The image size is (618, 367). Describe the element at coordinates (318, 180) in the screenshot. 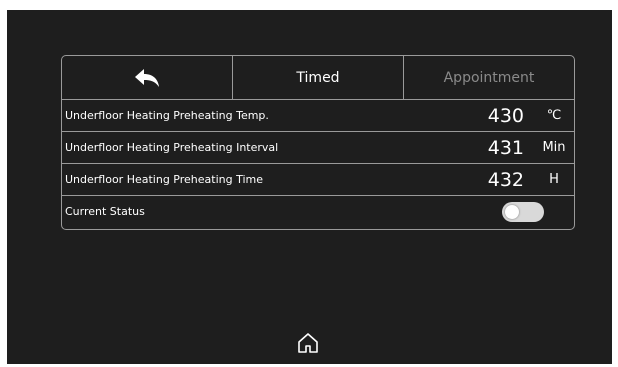

I see `time-row: Underfloor Heating Preheating Time 432 H` at that location.